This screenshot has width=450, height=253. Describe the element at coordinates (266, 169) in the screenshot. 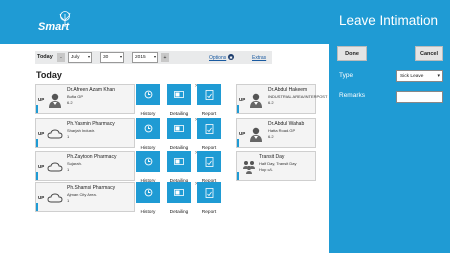

I see `customer-number: Hop c/L` at that location.